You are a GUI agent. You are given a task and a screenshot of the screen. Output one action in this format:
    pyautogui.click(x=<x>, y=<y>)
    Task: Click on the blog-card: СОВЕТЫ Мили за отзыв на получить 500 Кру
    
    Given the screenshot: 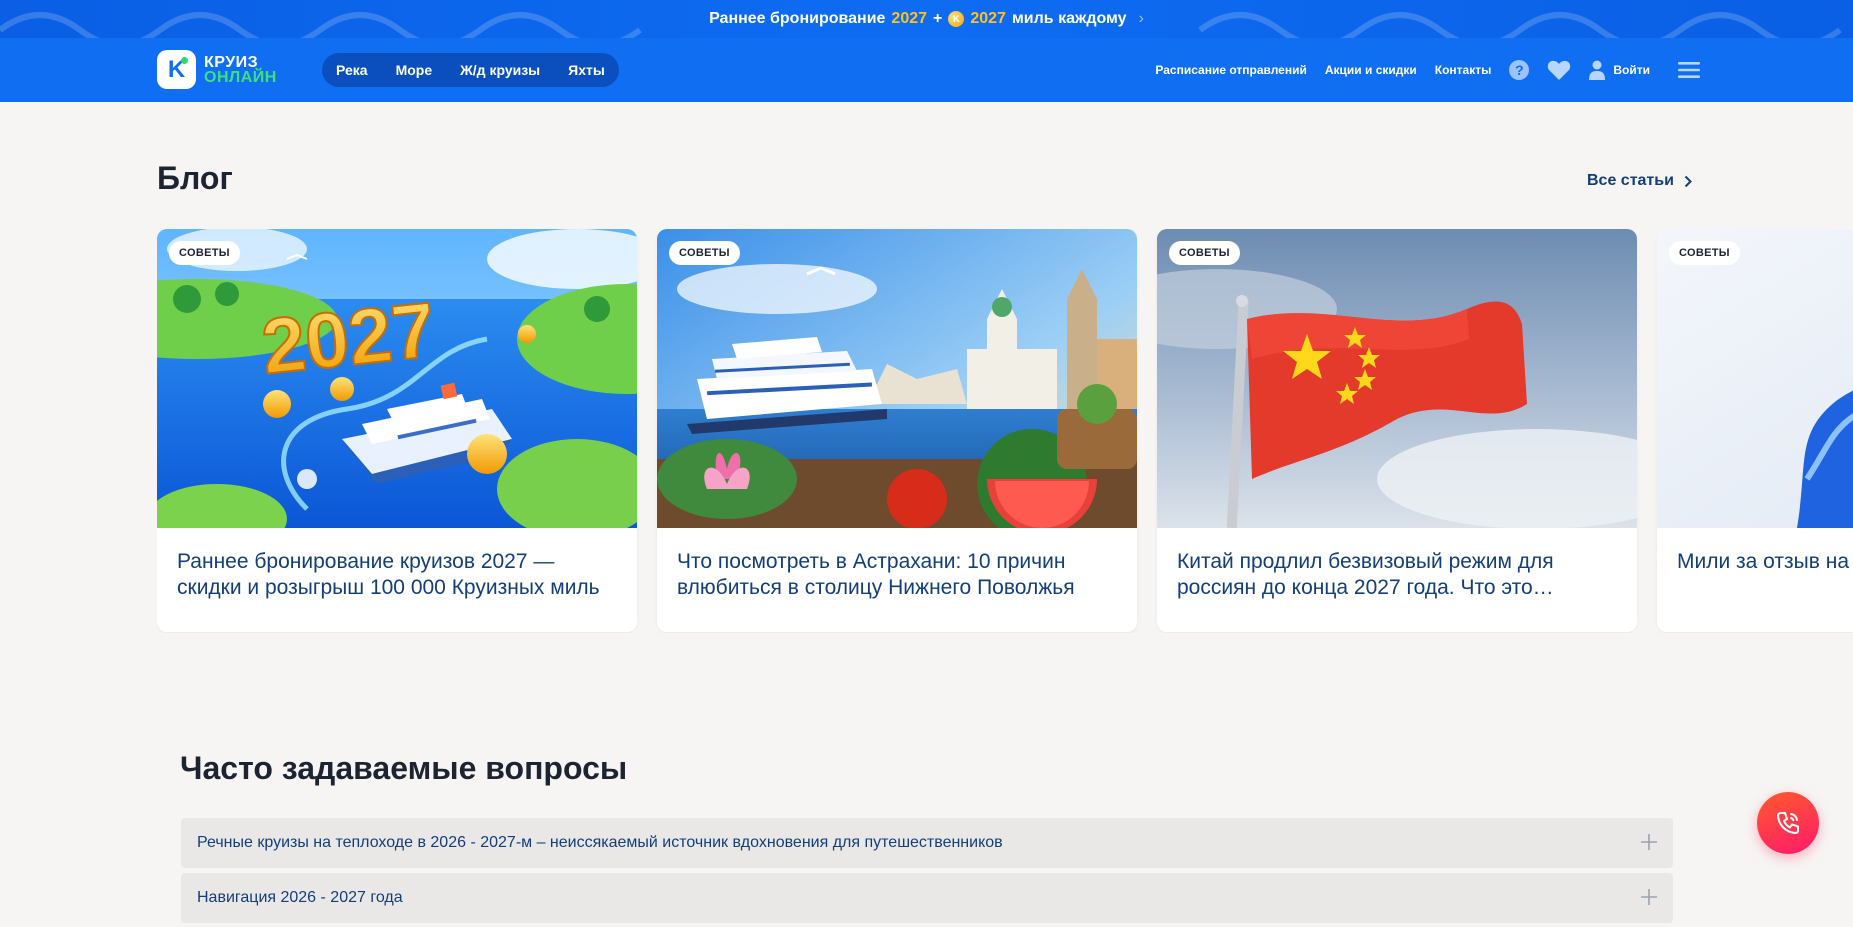 What is the action you would take?
    pyautogui.click(x=1755, y=430)
    